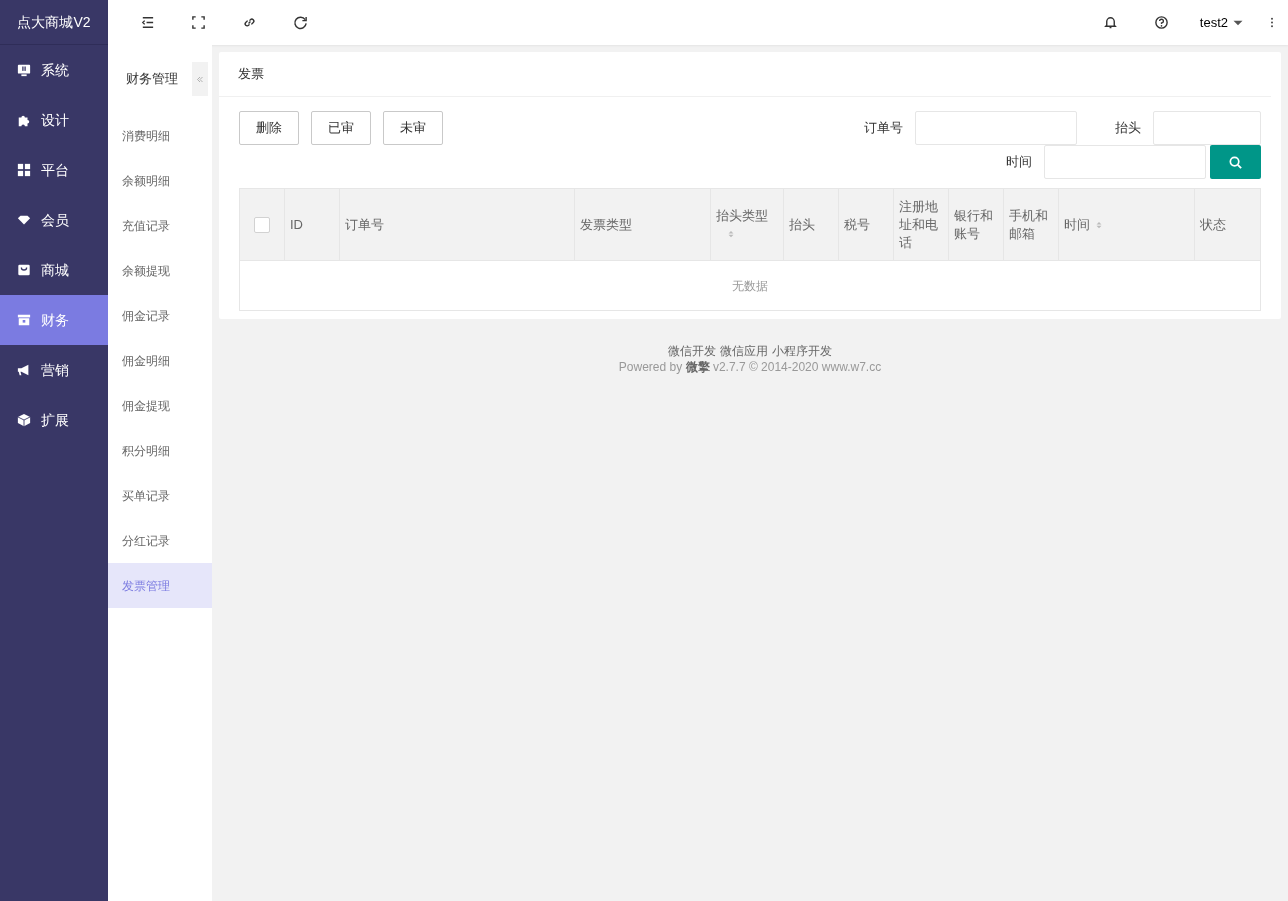  What do you see at coordinates (160, 540) in the screenshot?
I see `submenu-item: 分红记录` at bounding box center [160, 540].